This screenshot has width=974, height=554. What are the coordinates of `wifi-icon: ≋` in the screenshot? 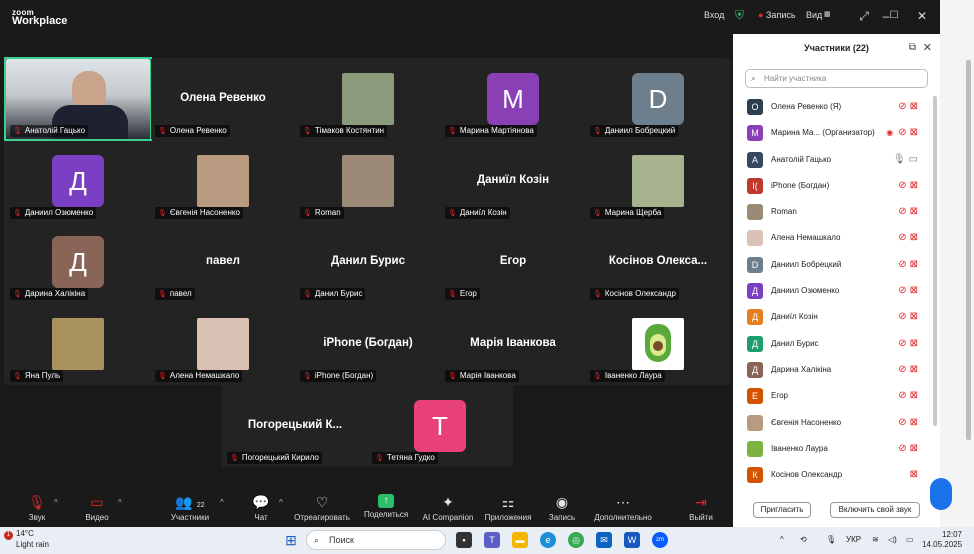 It's located at (875, 539).